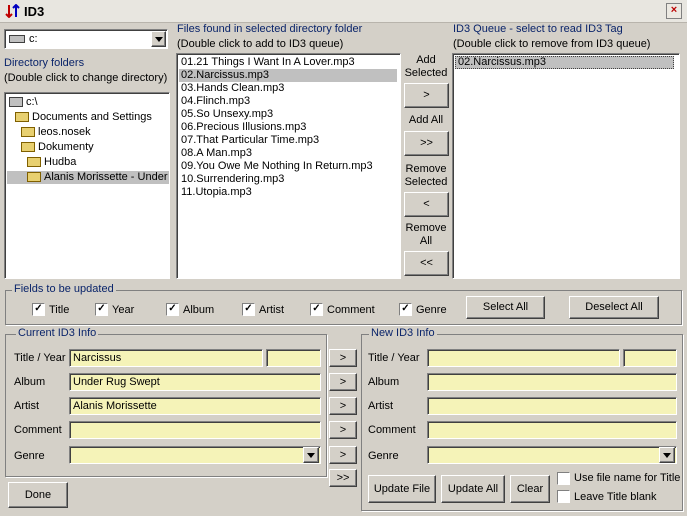  What do you see at coordinates (403, 333) in the screenshot?
I see `new-info-title: New ID3 Info` at bounding box center [403, 333].